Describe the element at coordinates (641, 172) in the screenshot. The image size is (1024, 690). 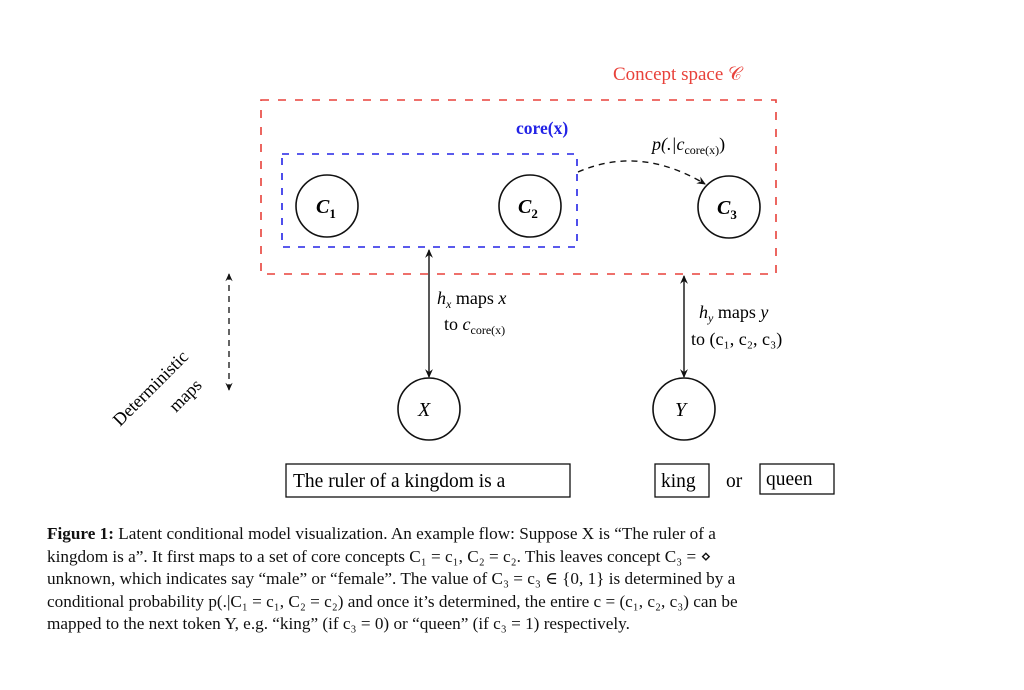
I see `conditional-arrow` at that location.